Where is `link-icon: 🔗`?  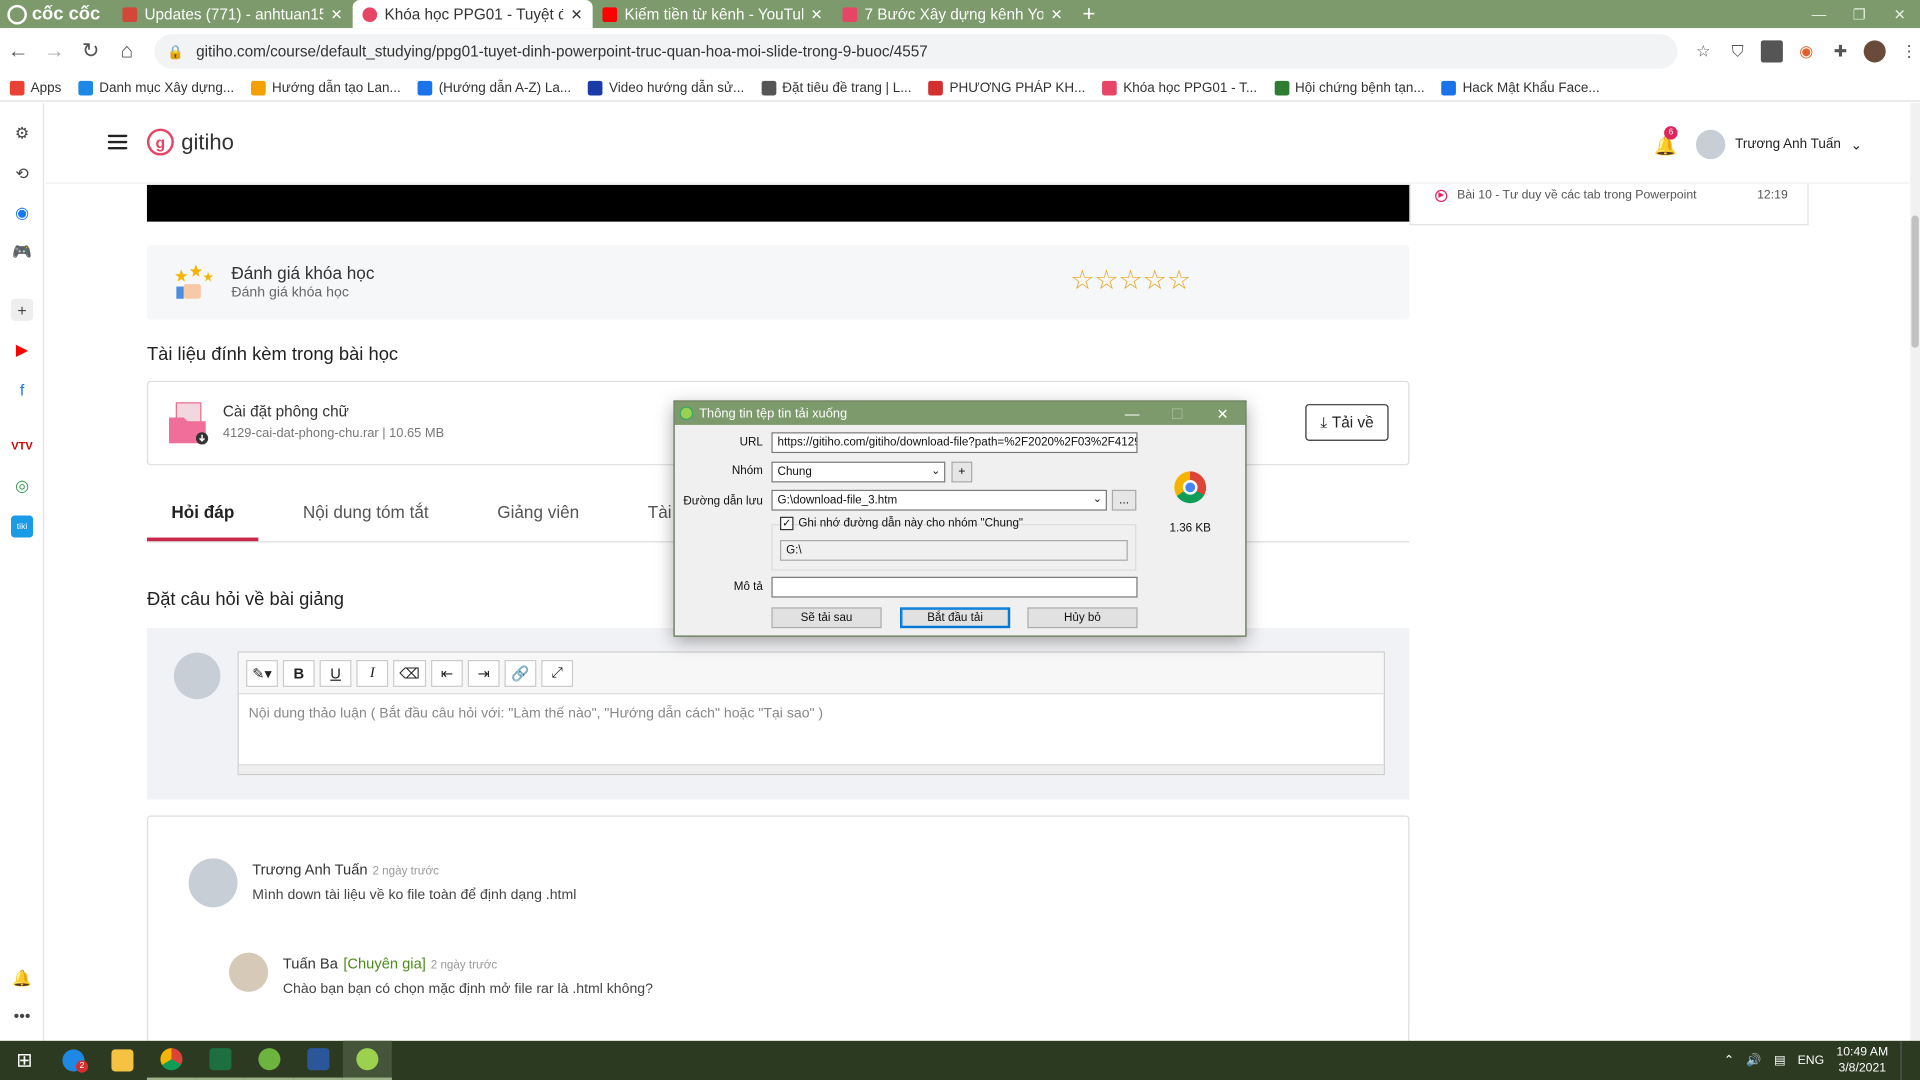
link-icon: 🔗 is located at coordinates (520, 673).